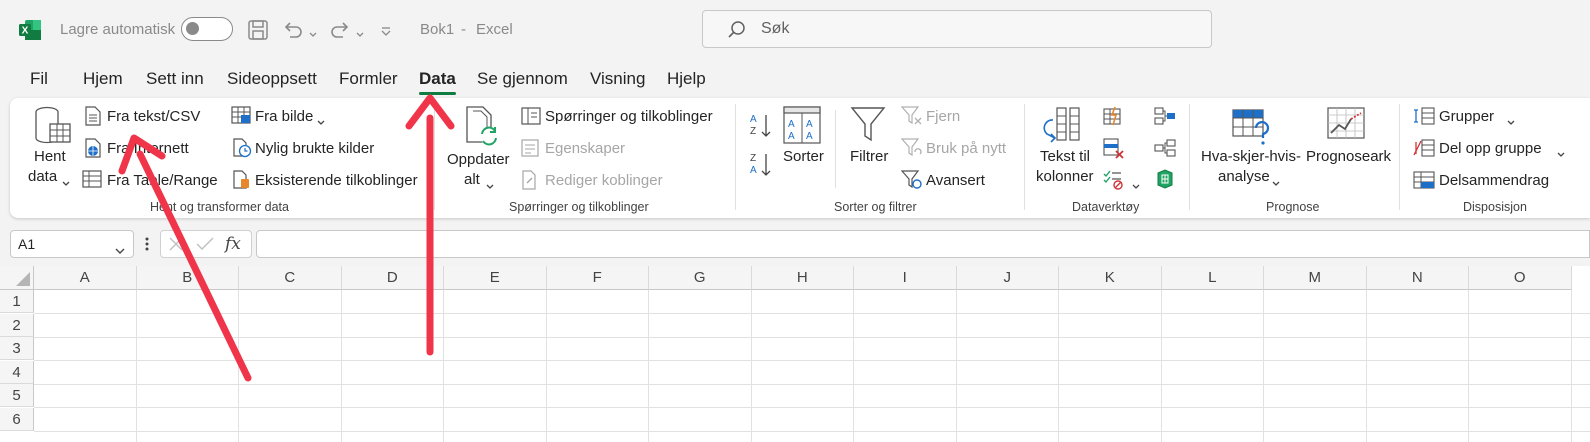  I want to click on from-table-range-button: Fra Table/Range, so click(162, 180).